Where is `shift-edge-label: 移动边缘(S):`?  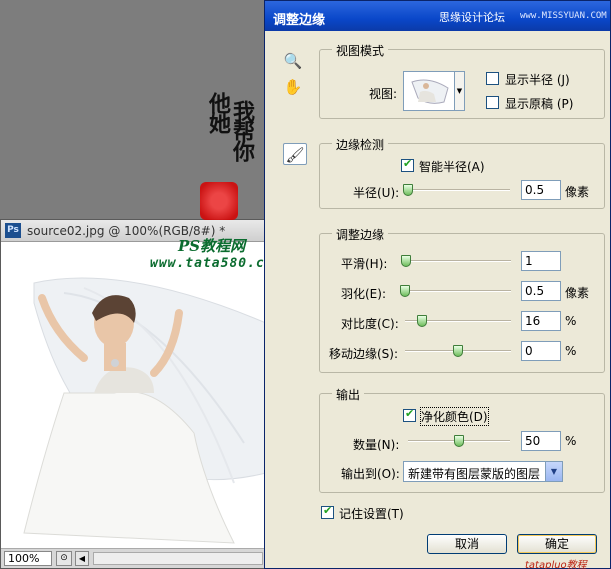 shift-edge-label: 移动边缘(S): is located at coordinates (364, 354).